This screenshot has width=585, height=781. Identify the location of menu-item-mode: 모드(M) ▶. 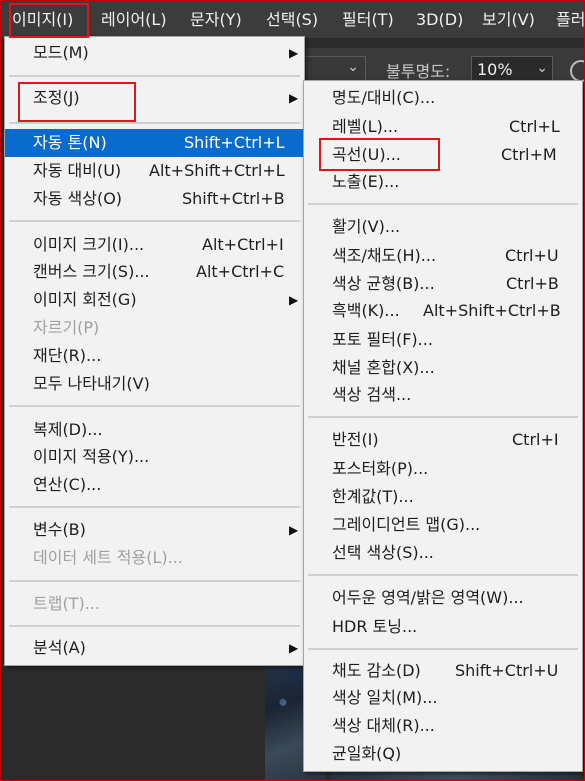
(154, 53).